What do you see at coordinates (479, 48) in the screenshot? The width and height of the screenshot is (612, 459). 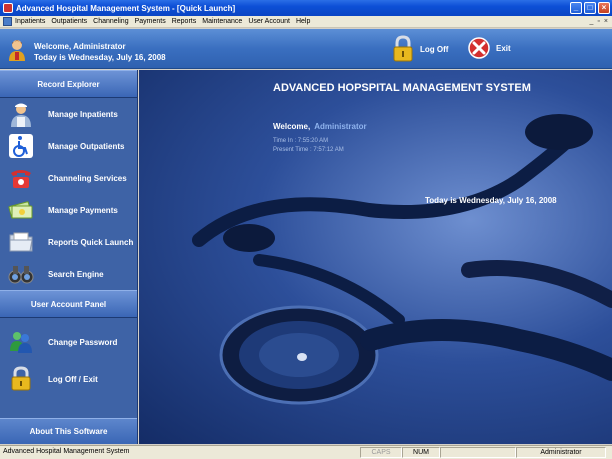 I see `exit-x-icon` at bounding box center [479, 48].